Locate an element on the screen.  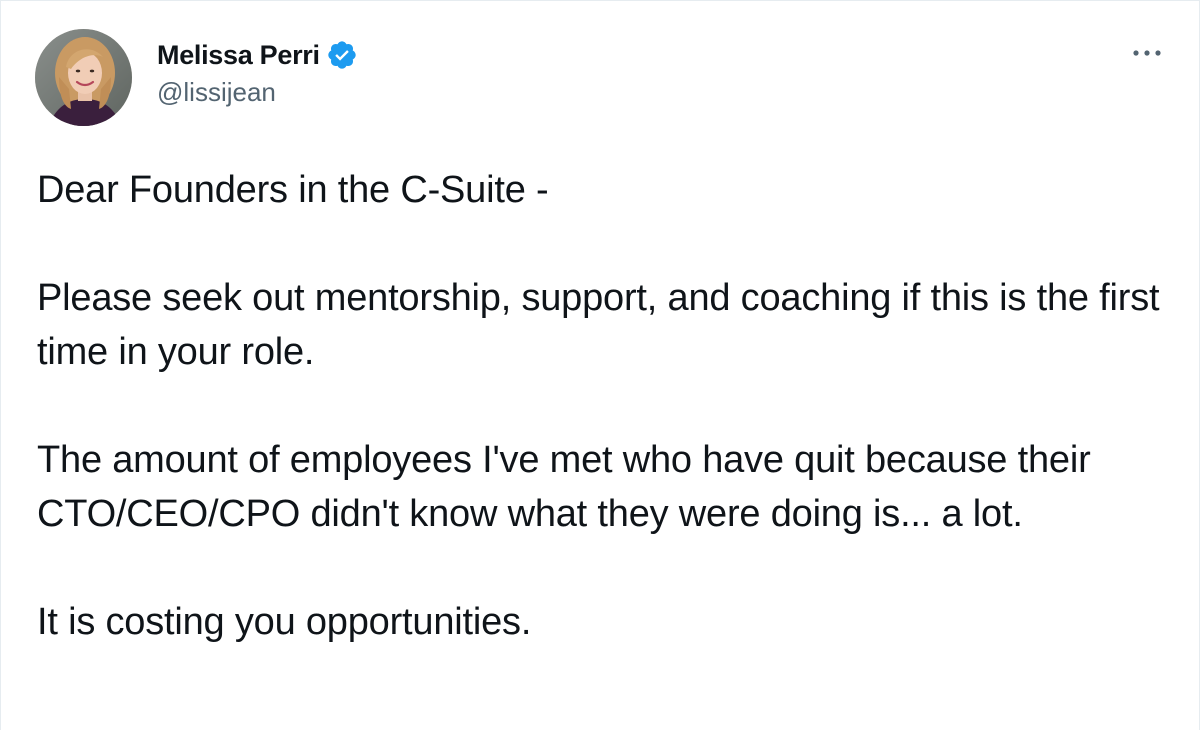
author-display-name: Melissa Perri is located at coordinates (238, 55).